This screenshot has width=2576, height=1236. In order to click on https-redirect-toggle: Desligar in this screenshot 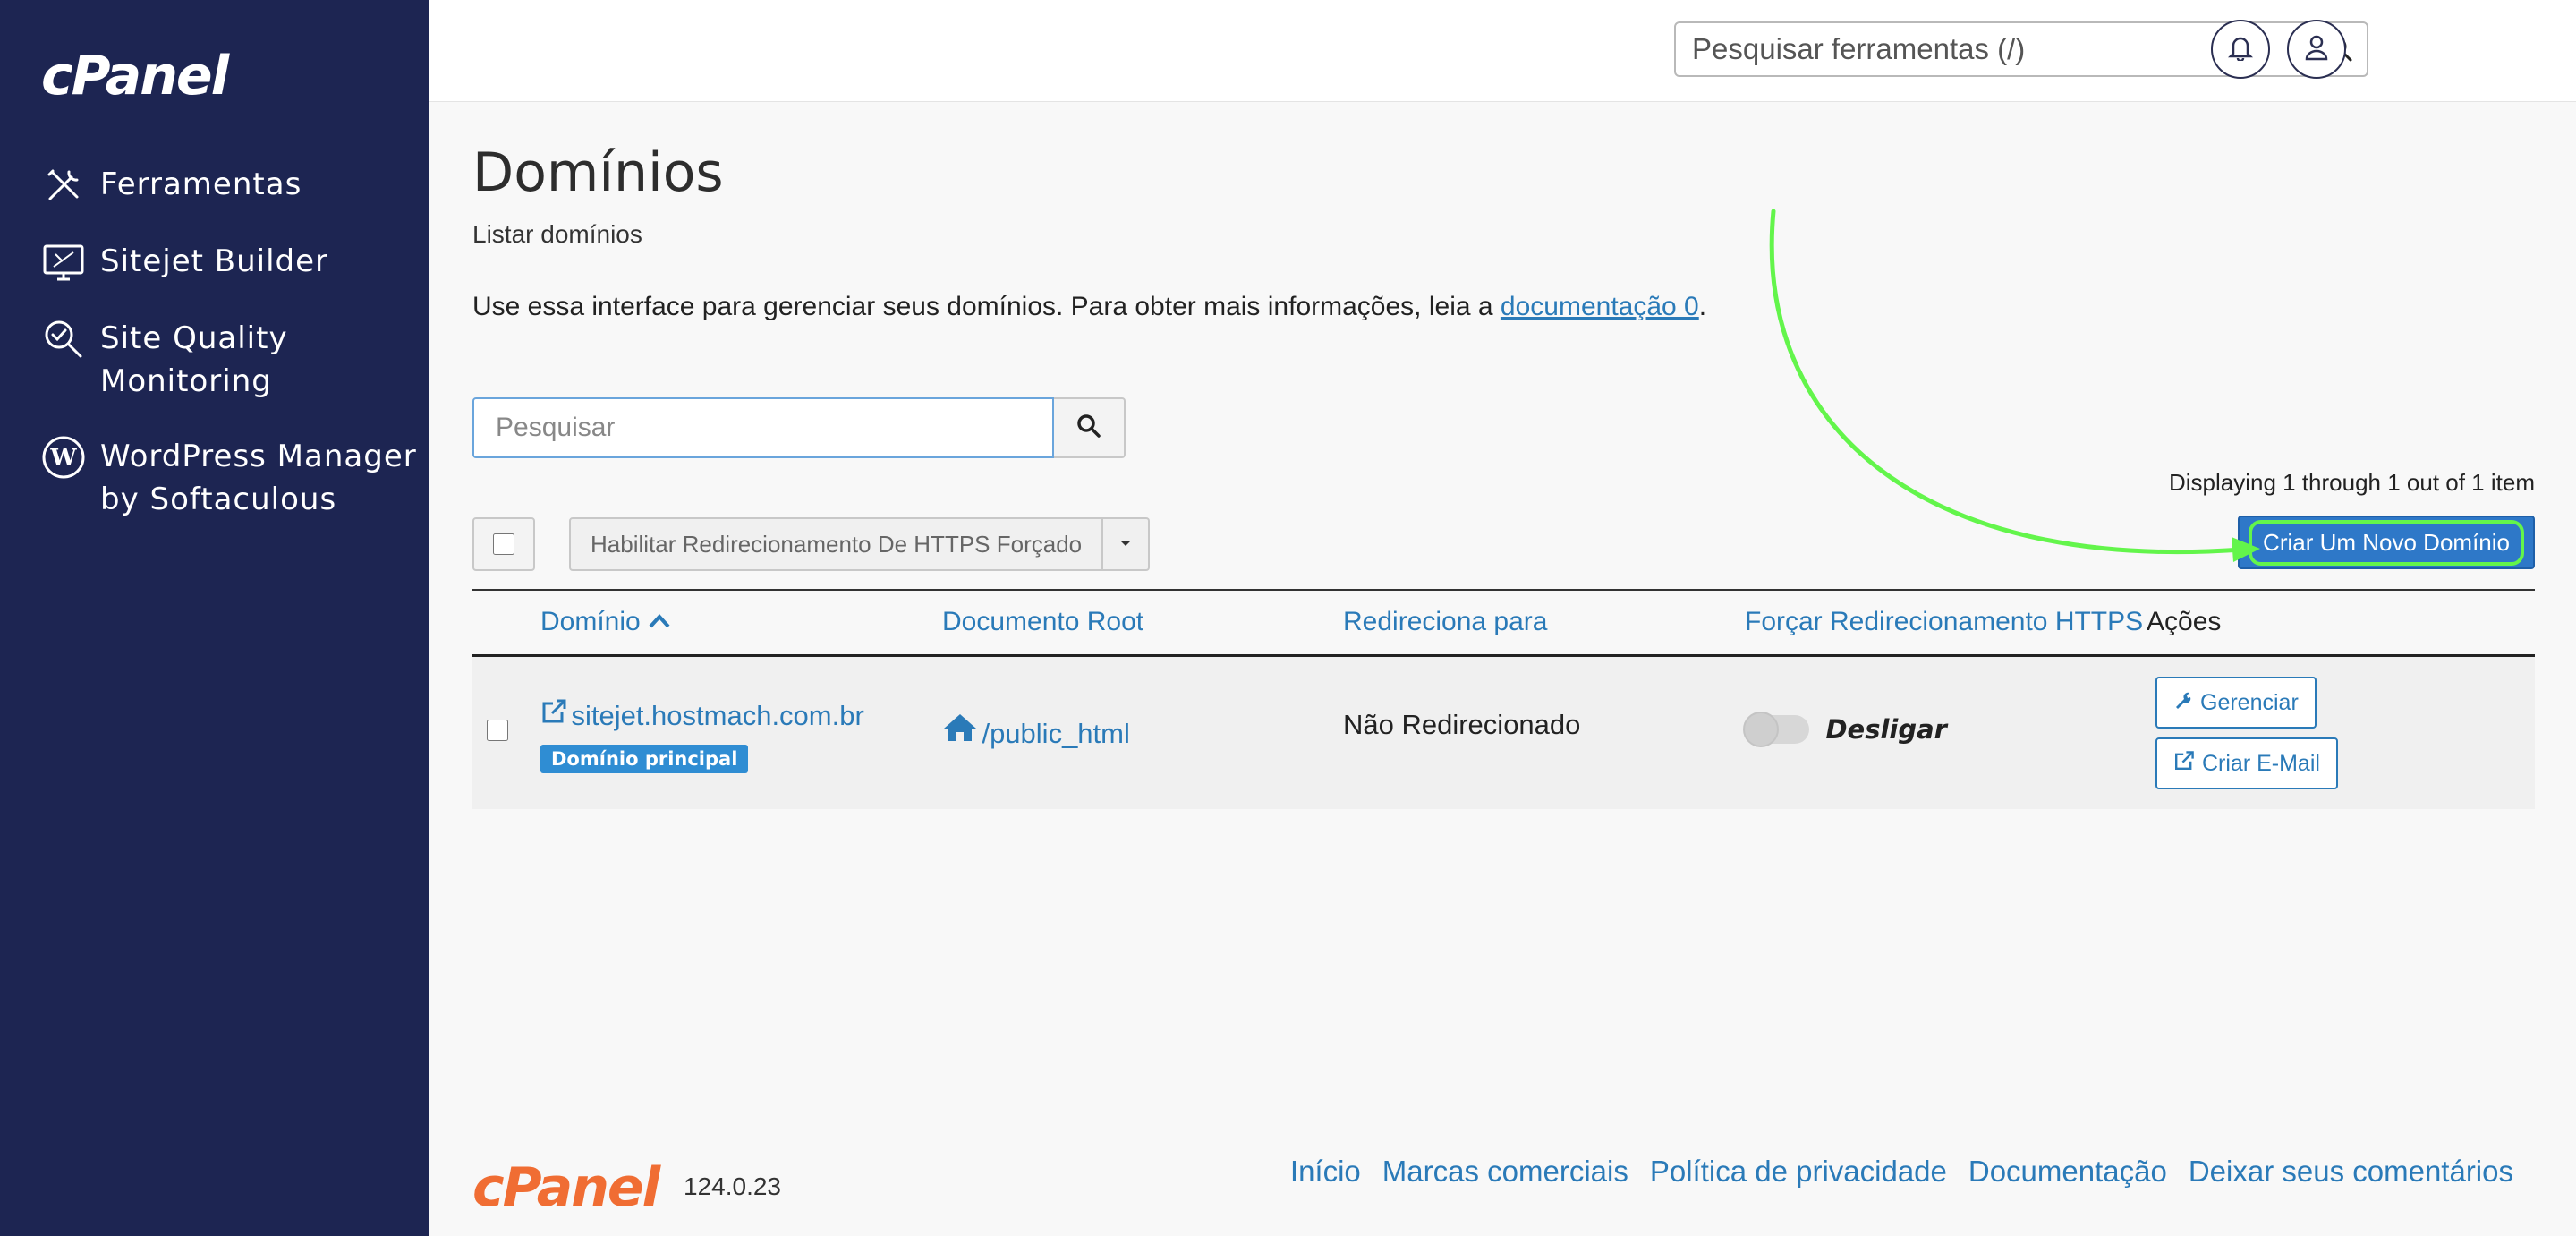, I will do `click(1845, 729)`.